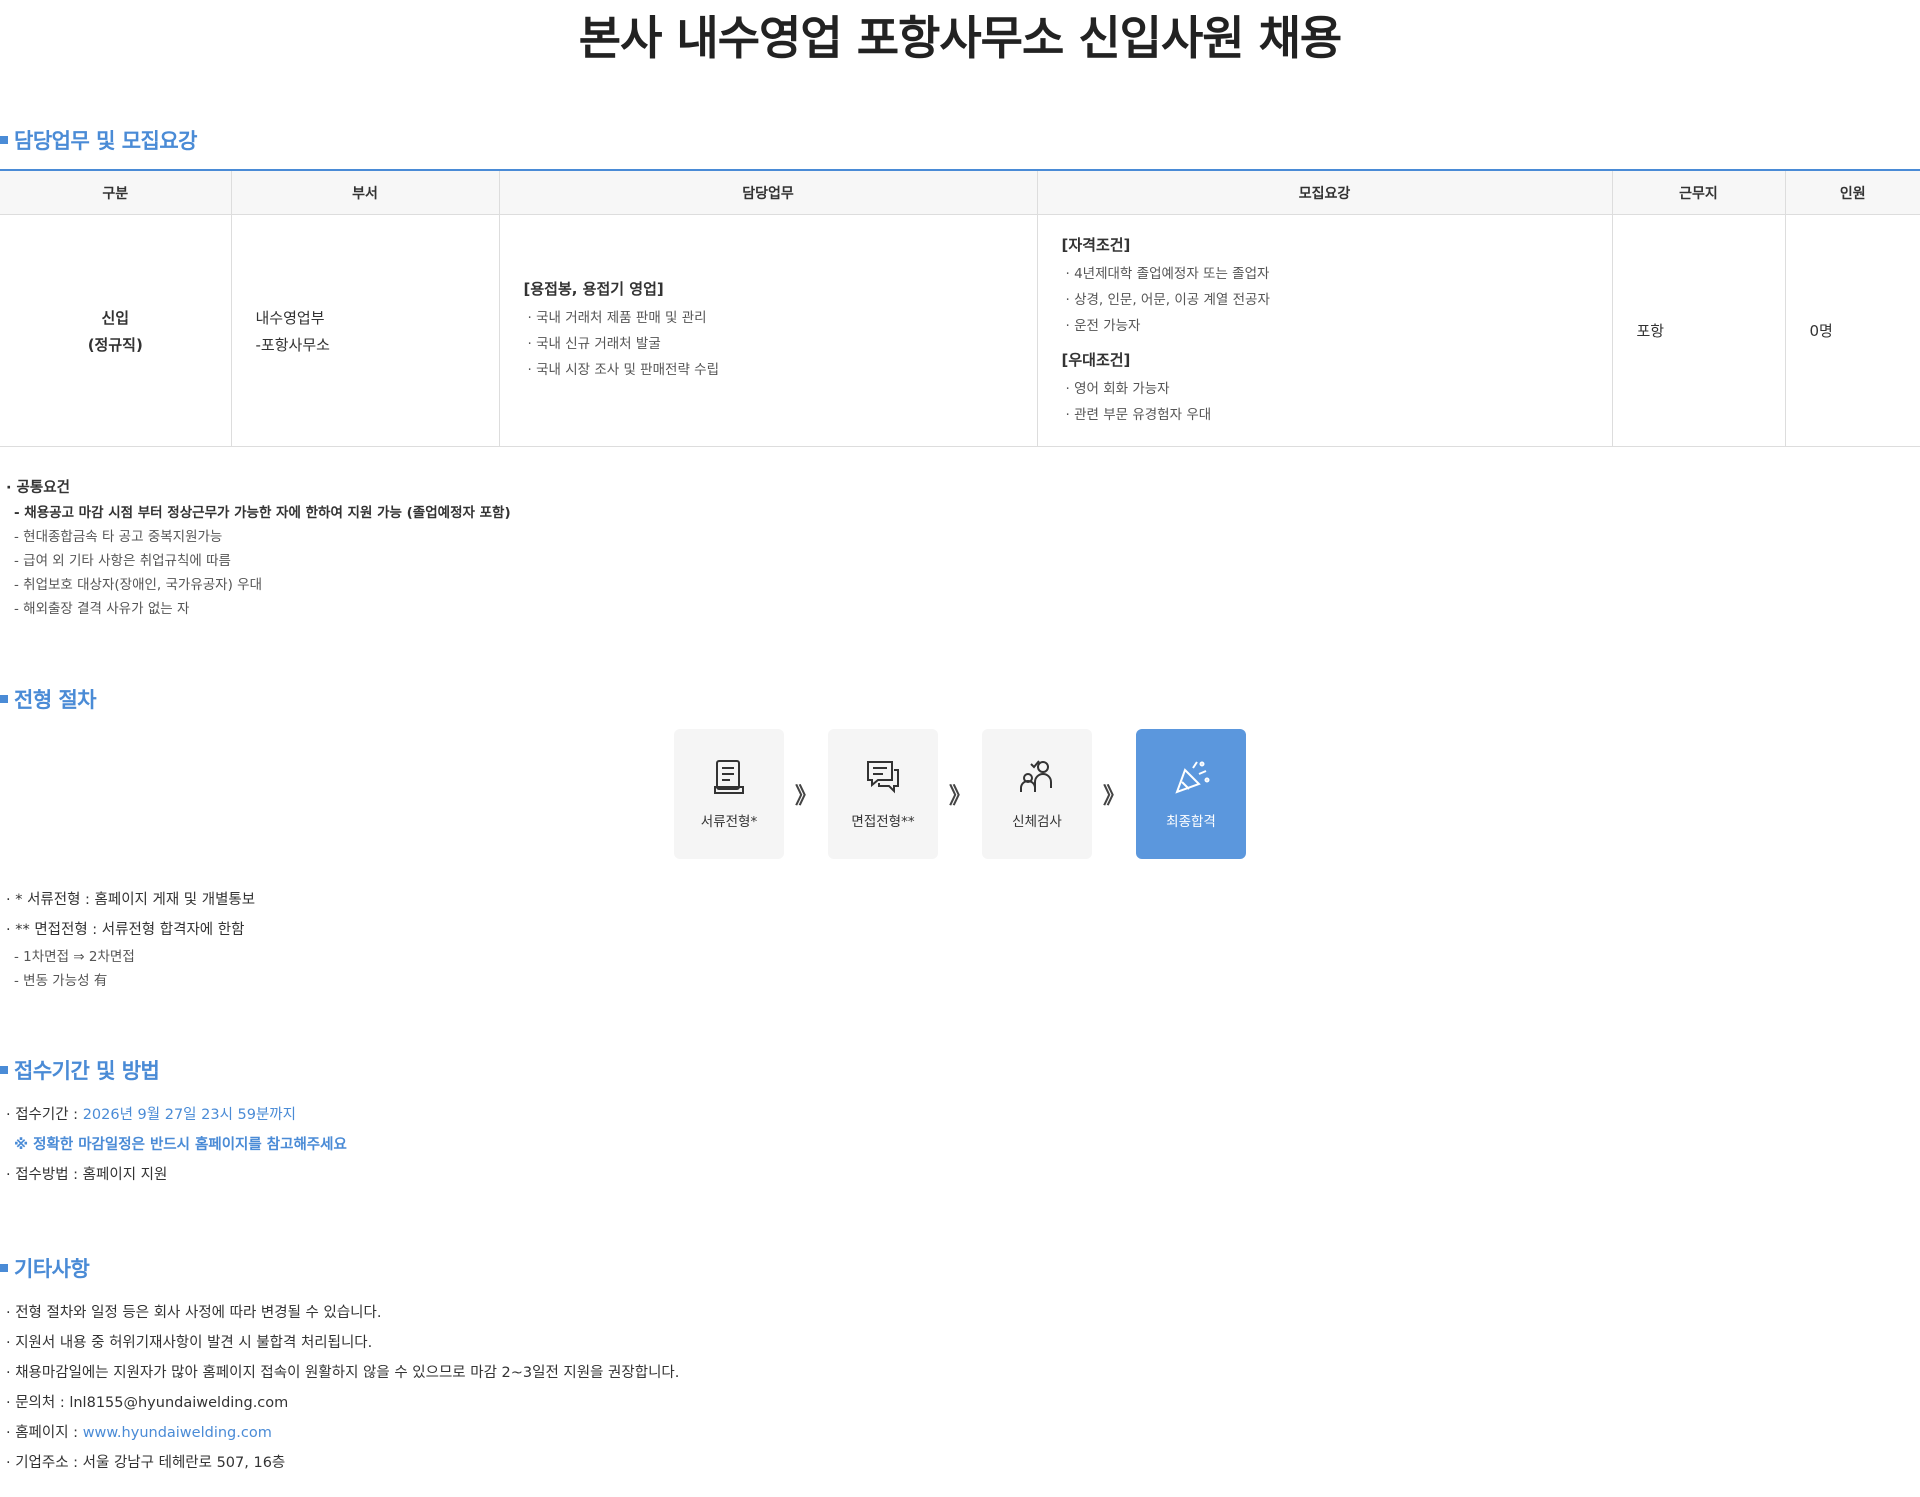  What do you see at coordinates (1324, 192) in the screenshot?
I see `header-requirements: 모집요강` at bounding box center [1324, 192].